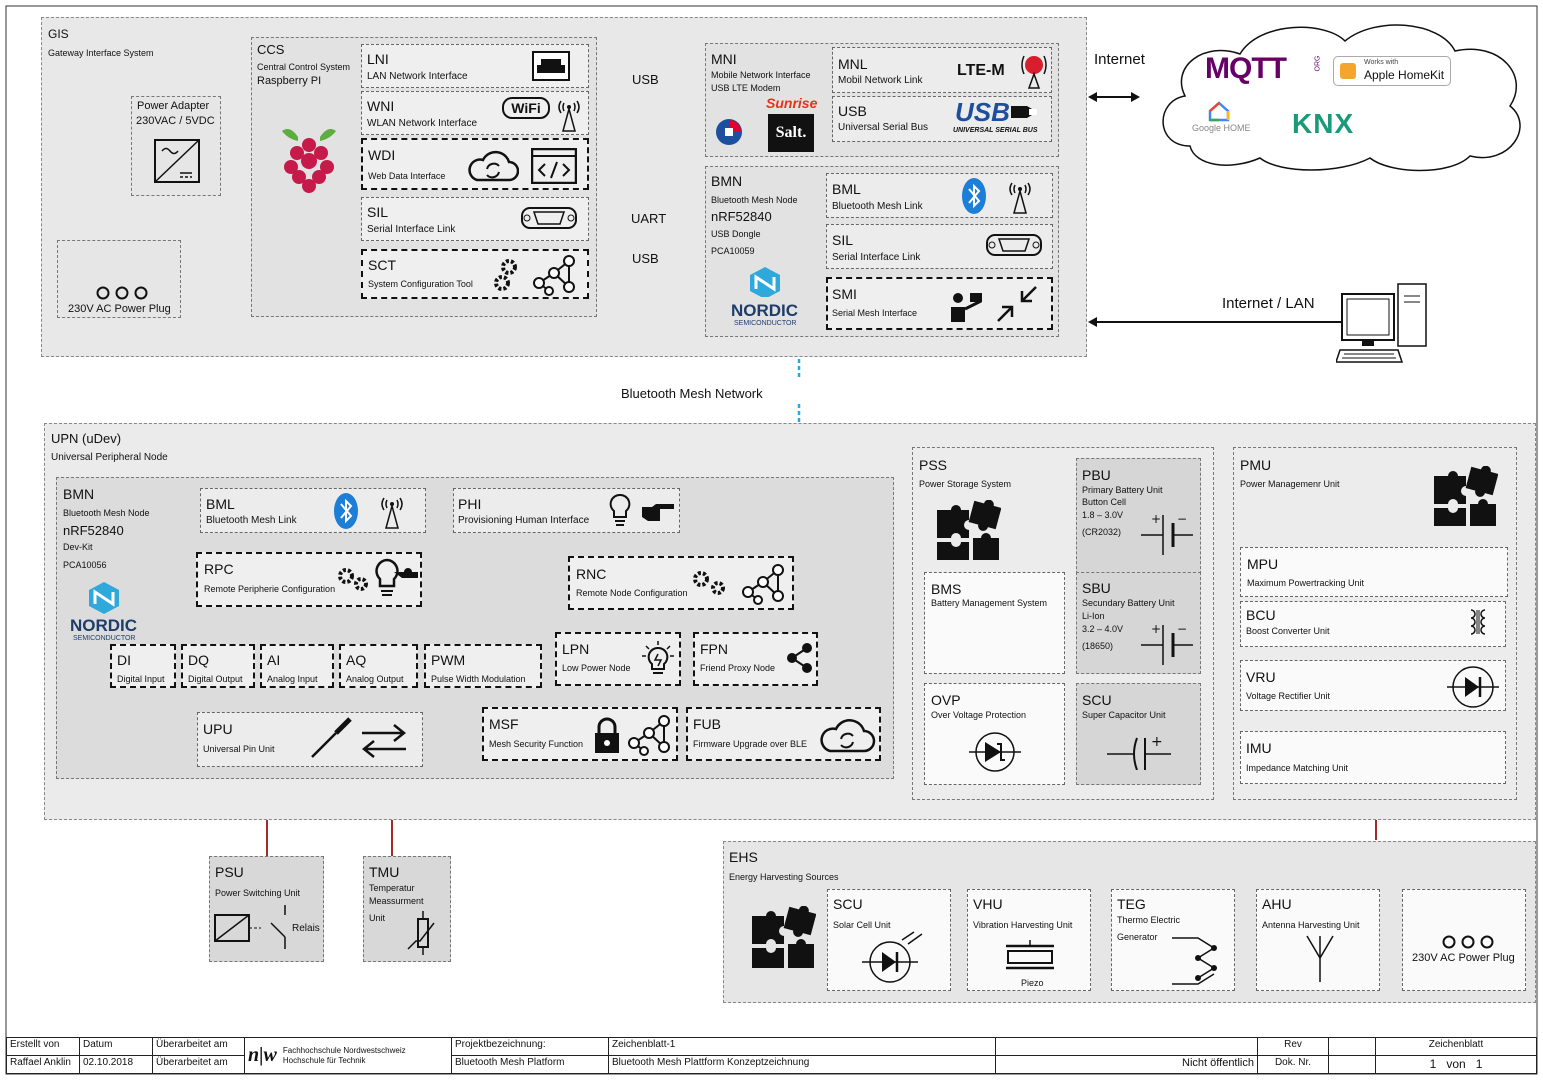  Describe the element at coordinates (219, 569) in the screenshot. I see `rpc-code: RPC` at that location.